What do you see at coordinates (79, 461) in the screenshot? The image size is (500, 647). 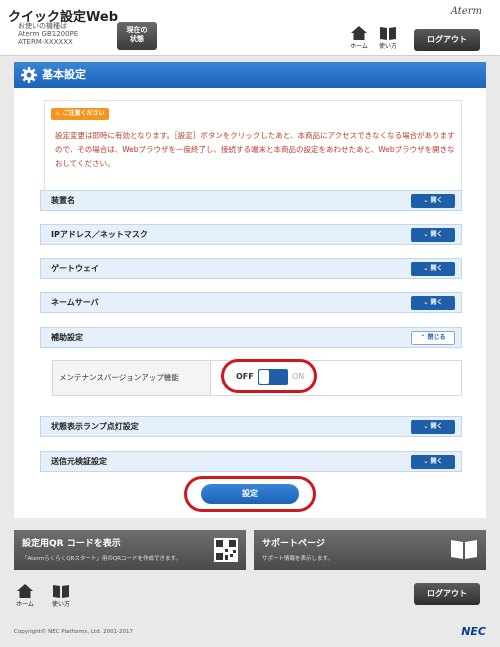 I see `section-label: 送信元検証設定` at bounding box center [79, 461].